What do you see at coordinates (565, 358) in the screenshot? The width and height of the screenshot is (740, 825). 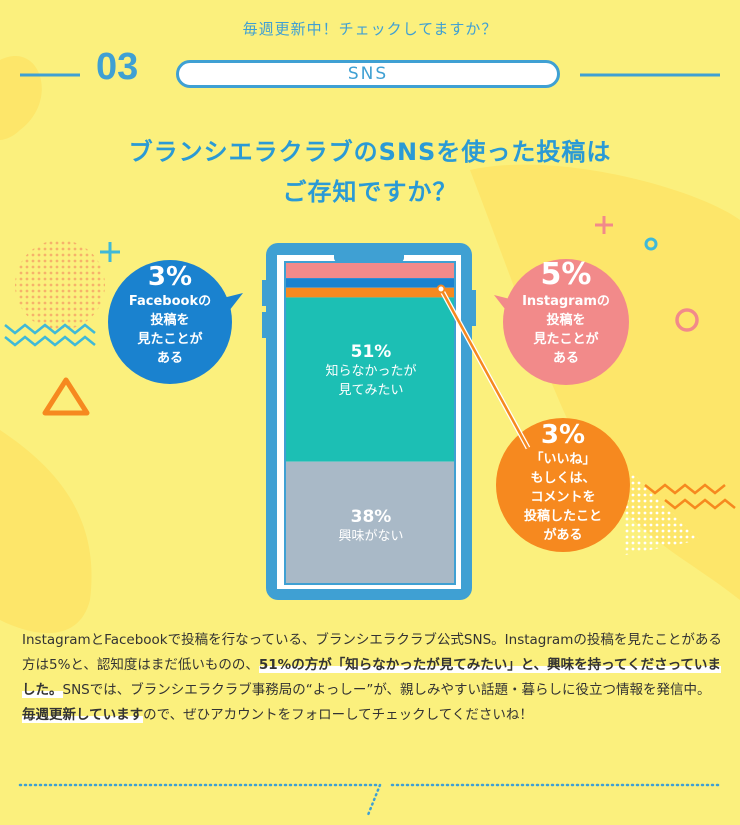 I see `instagram-line-4: ある` at bounding box center [565, 358].